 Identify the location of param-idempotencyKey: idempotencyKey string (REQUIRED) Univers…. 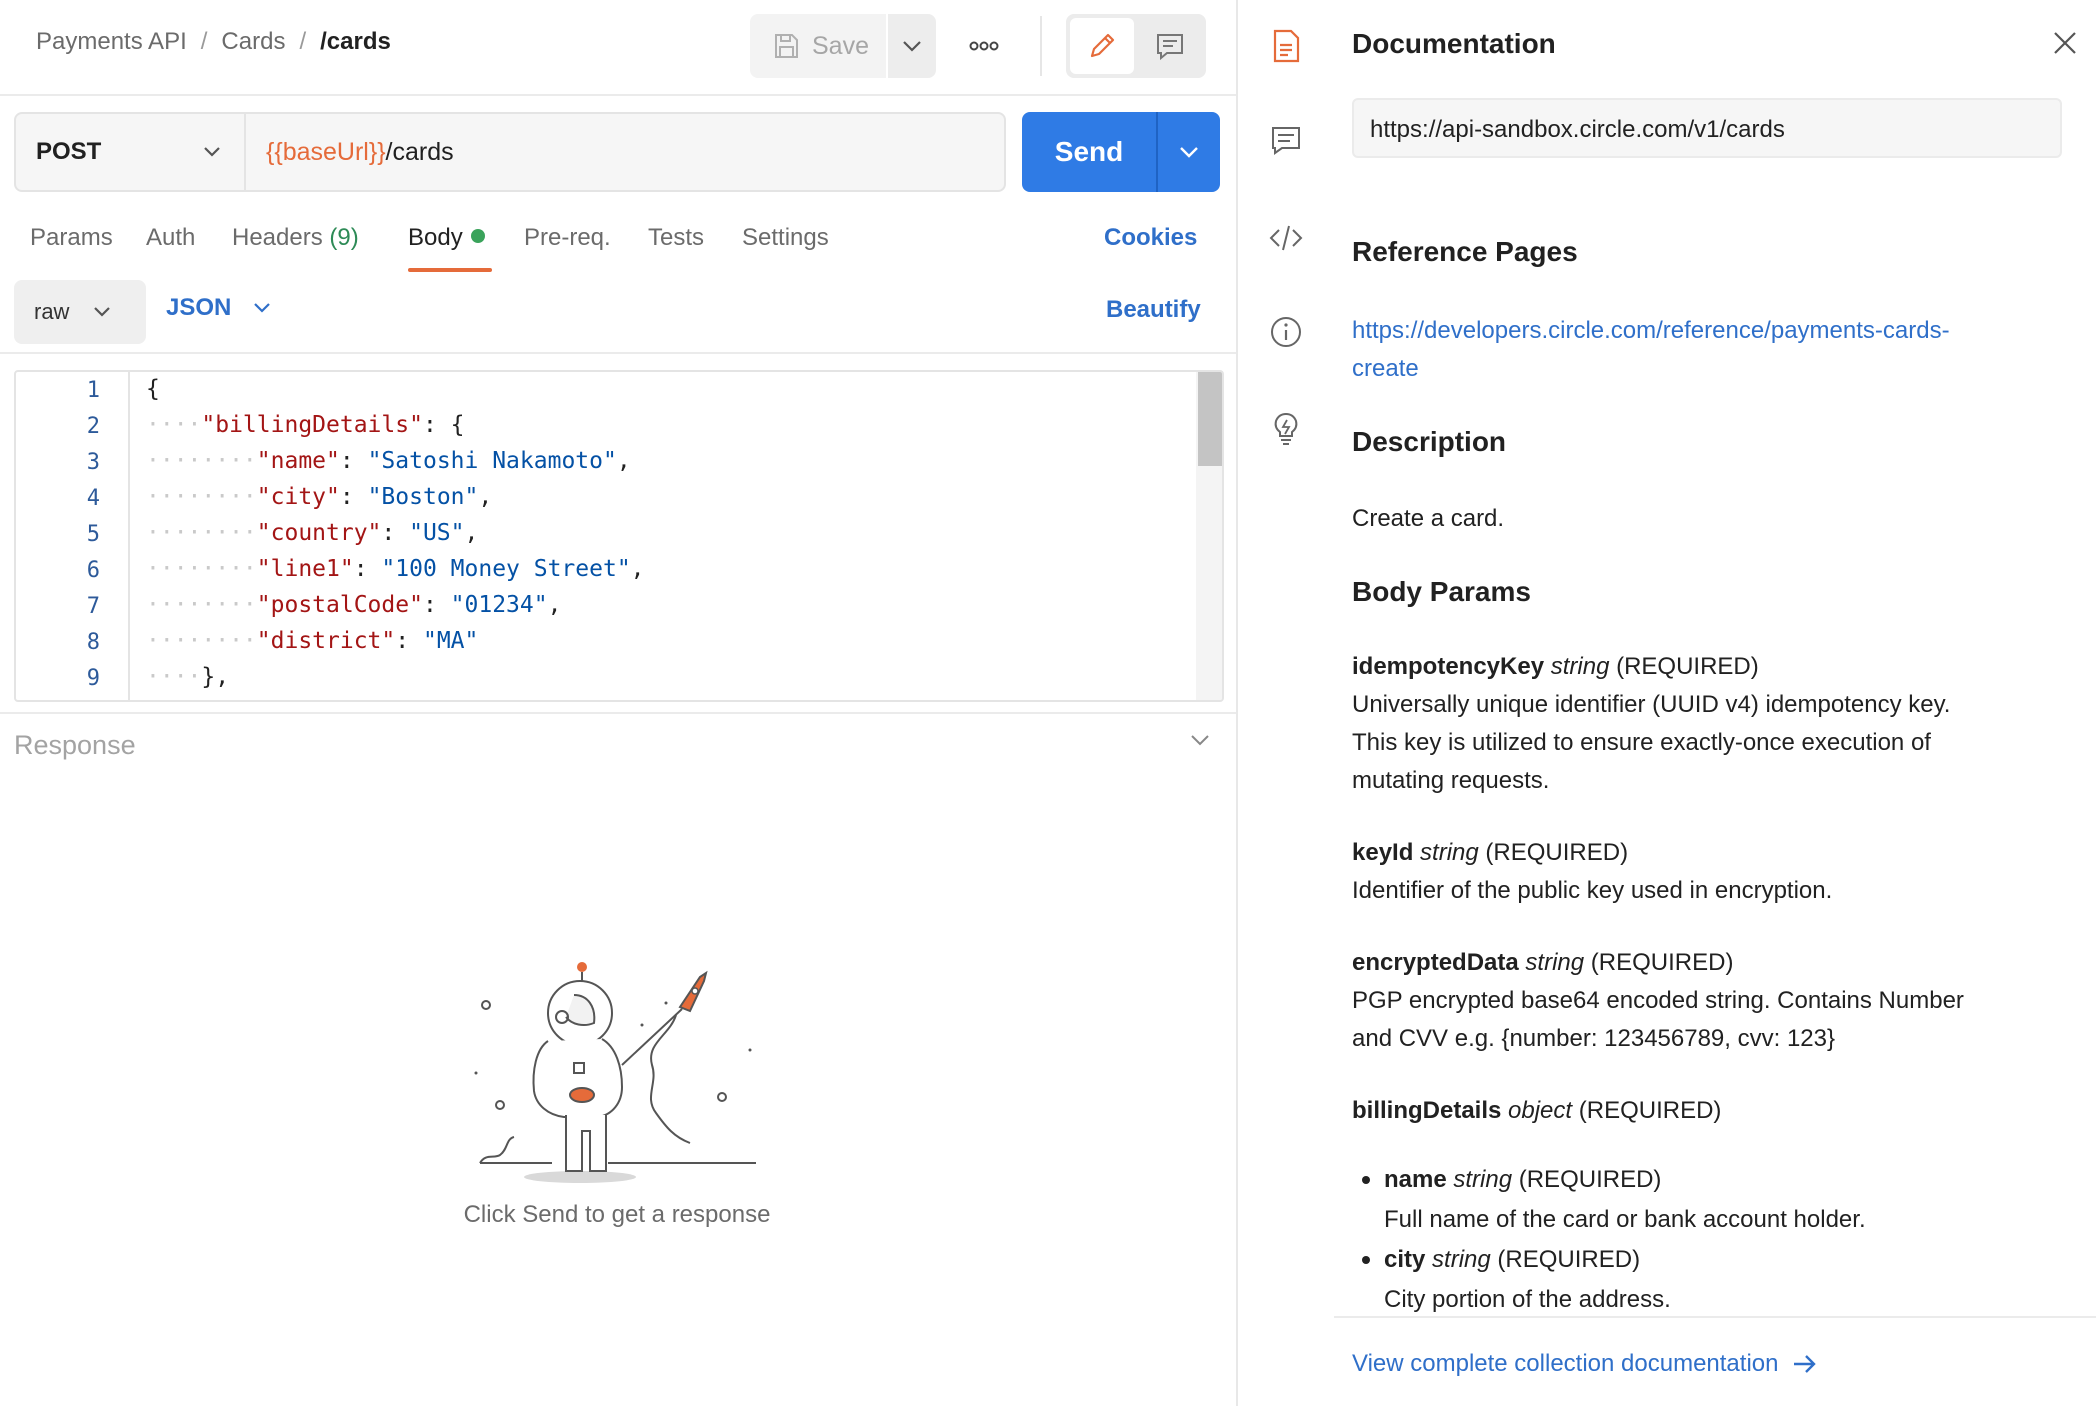
(1651, 723).